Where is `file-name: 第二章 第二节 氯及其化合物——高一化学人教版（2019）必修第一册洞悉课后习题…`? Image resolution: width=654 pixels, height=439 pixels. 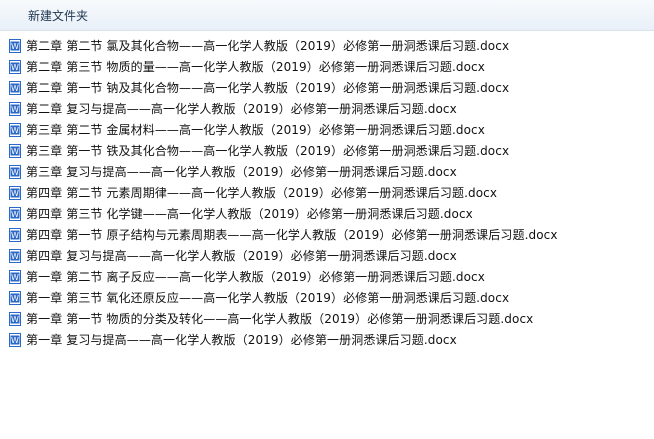 file-name: 第二章 第二节 氯及其化合物——高一化学人教版（2019）必修第一册洞悉课后习题… is located at coordinates (268, 46).